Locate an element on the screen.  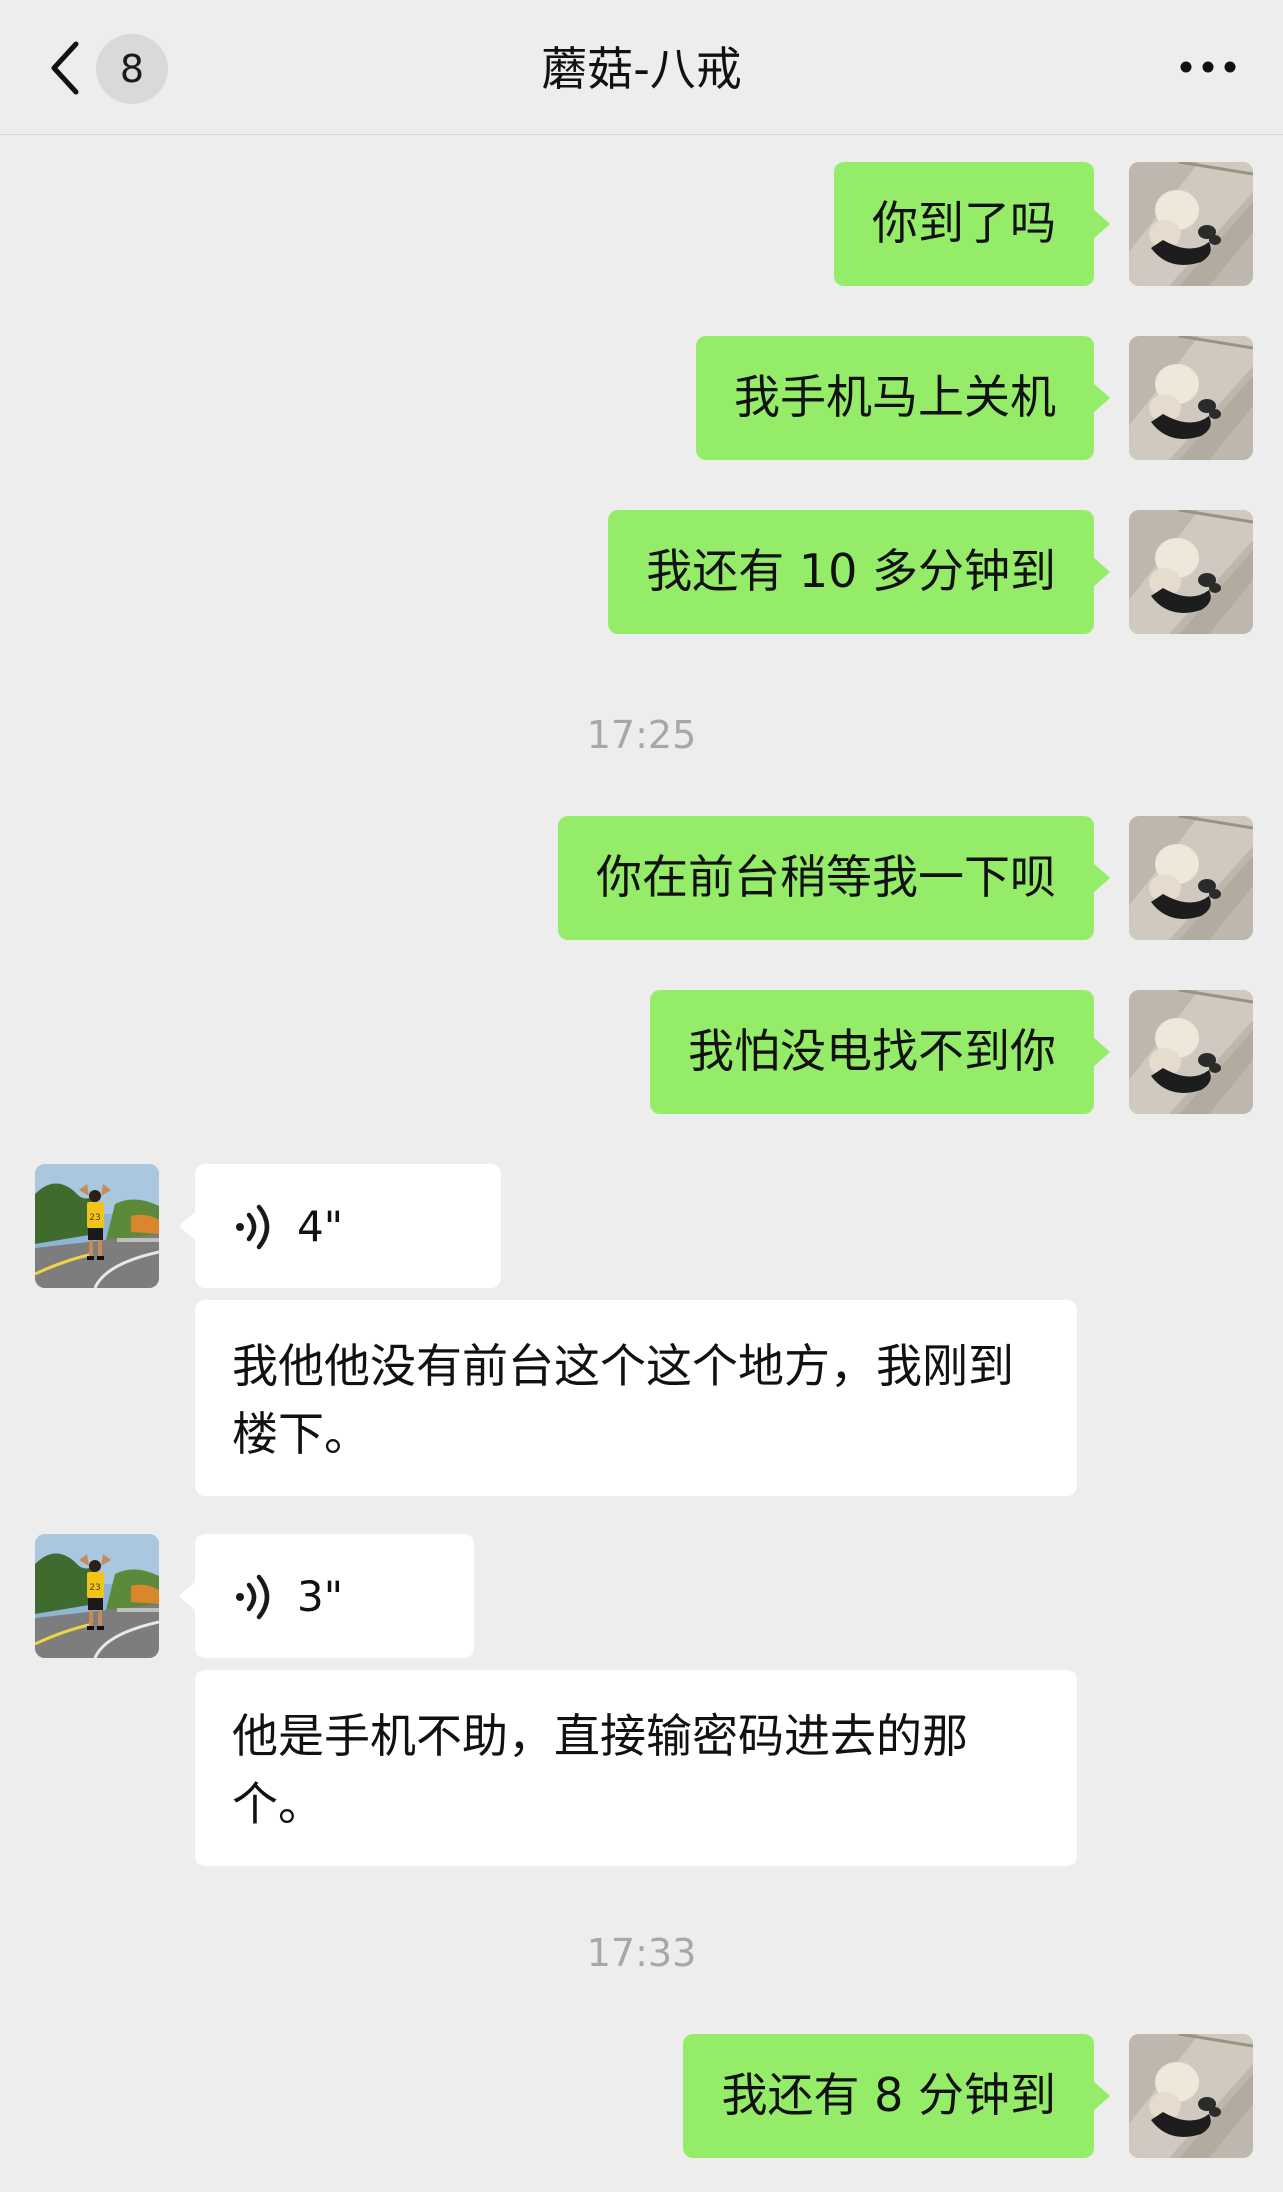
timestamp: 17:33 is located at coordinates (641, 1953).